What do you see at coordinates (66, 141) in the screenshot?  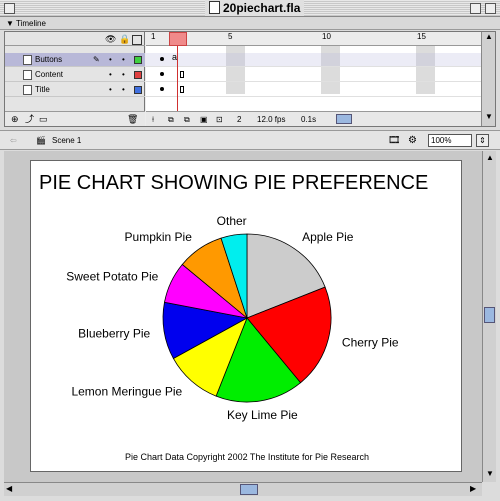 I see `scene-name: Scene 1` at bounding box center [66, 141].